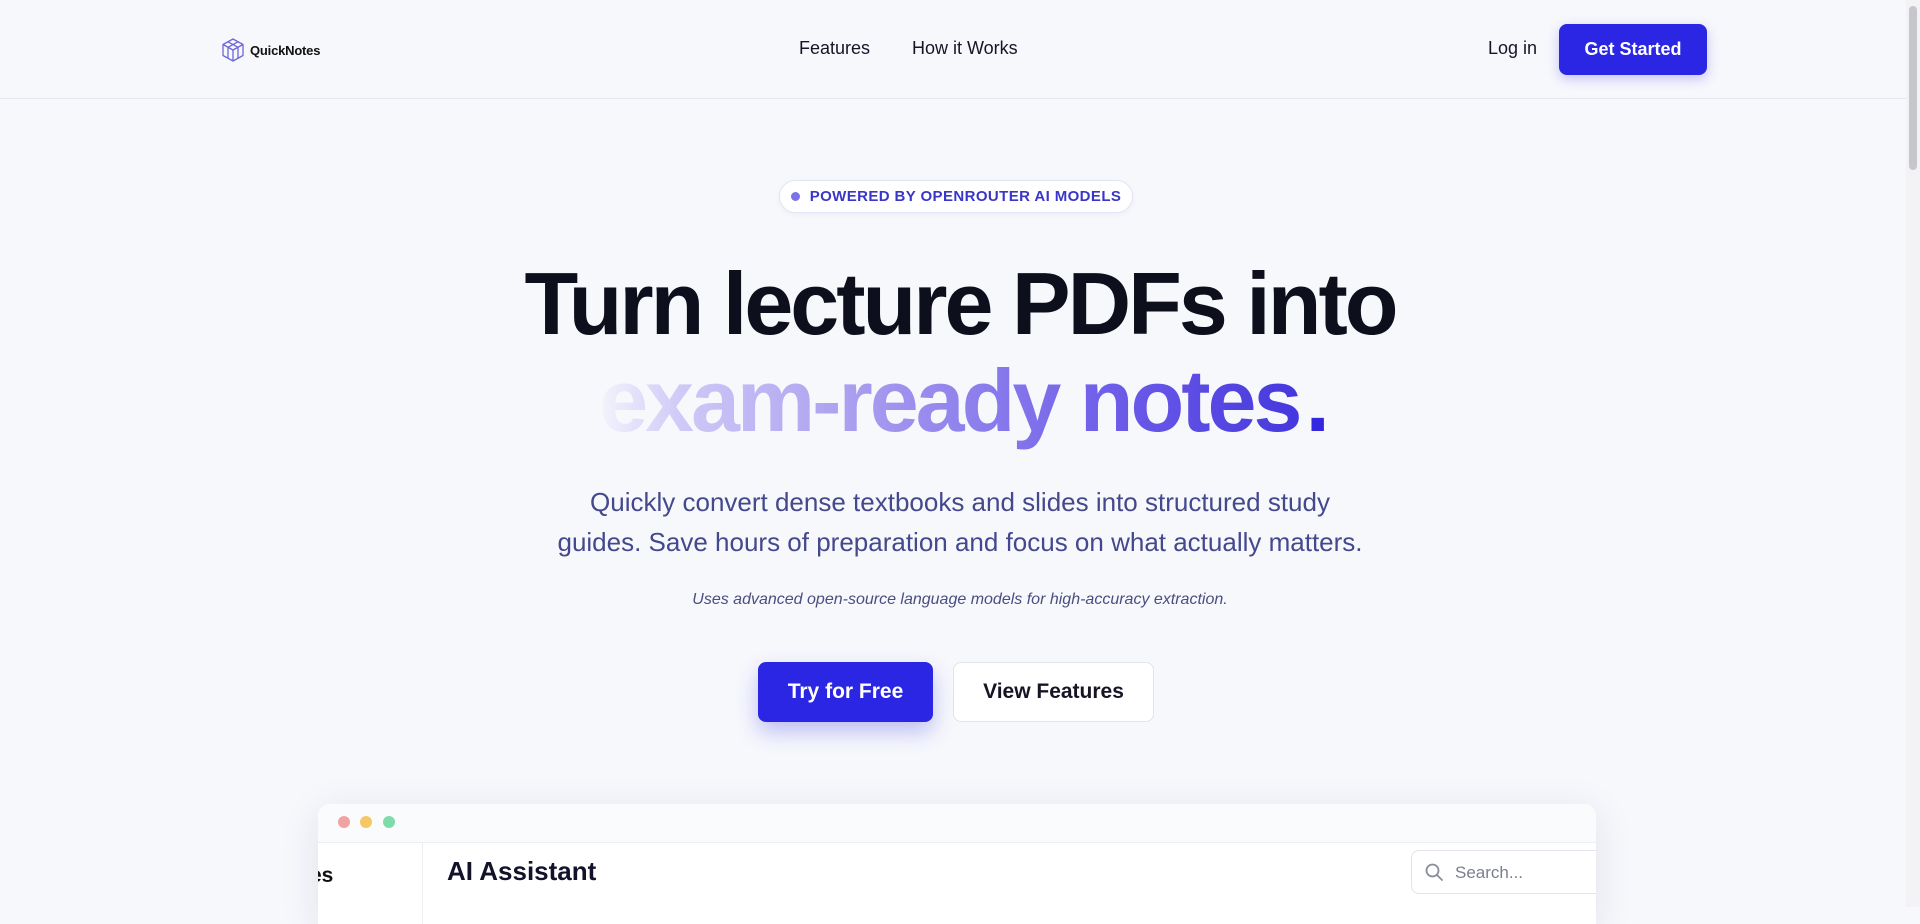 The height and width of the screenshot is (924, 1920). I want to click on nav-link-how-it-works: How it Works, so click(965, 48).